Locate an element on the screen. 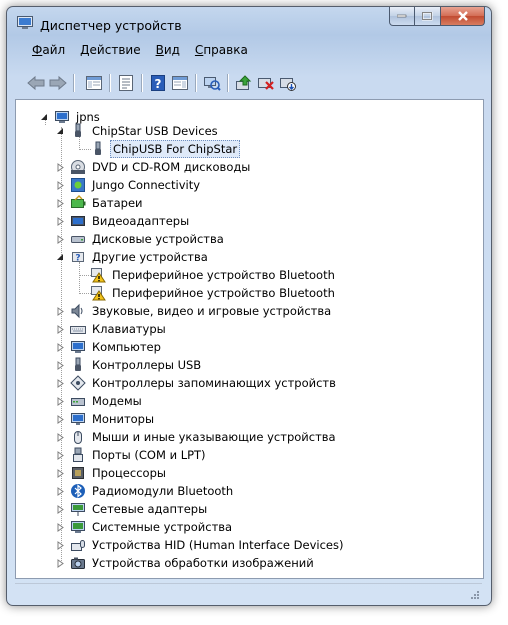 Image resolution: width=508 pixels, height=625 pixels. tree-category: Системные устройства is located at coordinates (145, 527).